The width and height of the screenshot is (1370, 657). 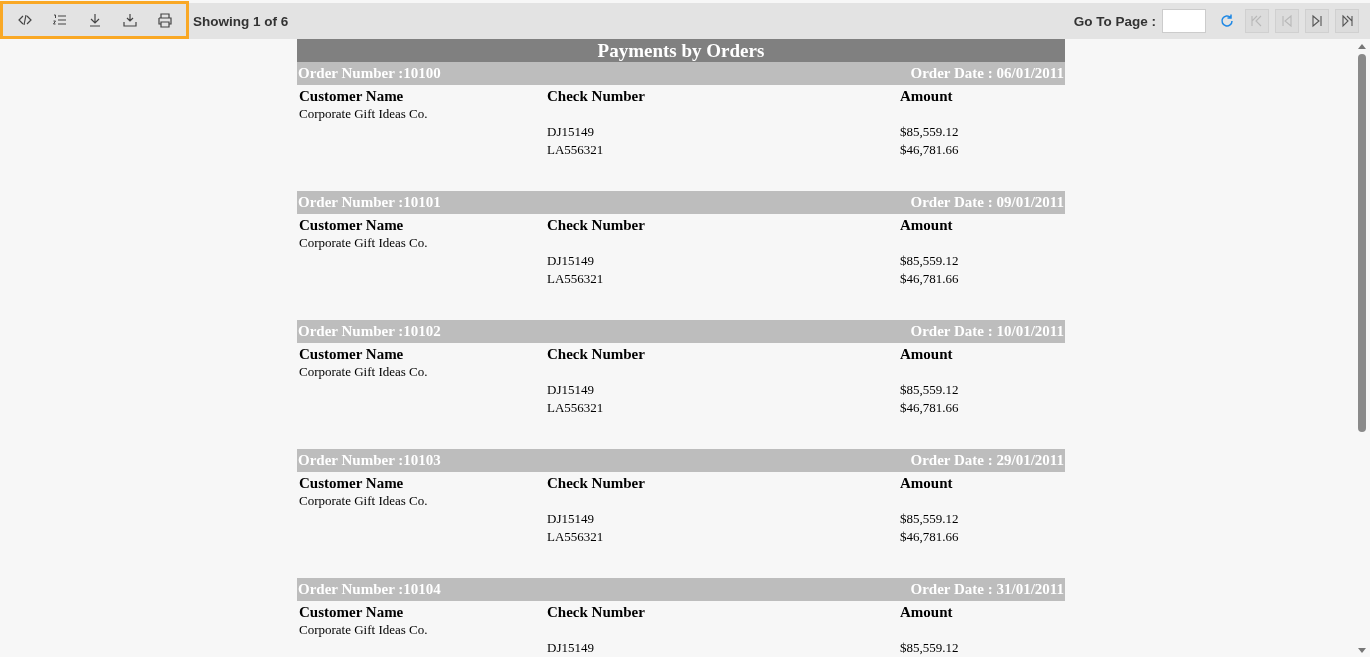 I want to click on numbered-list-icon, so click(x=59, y=19).